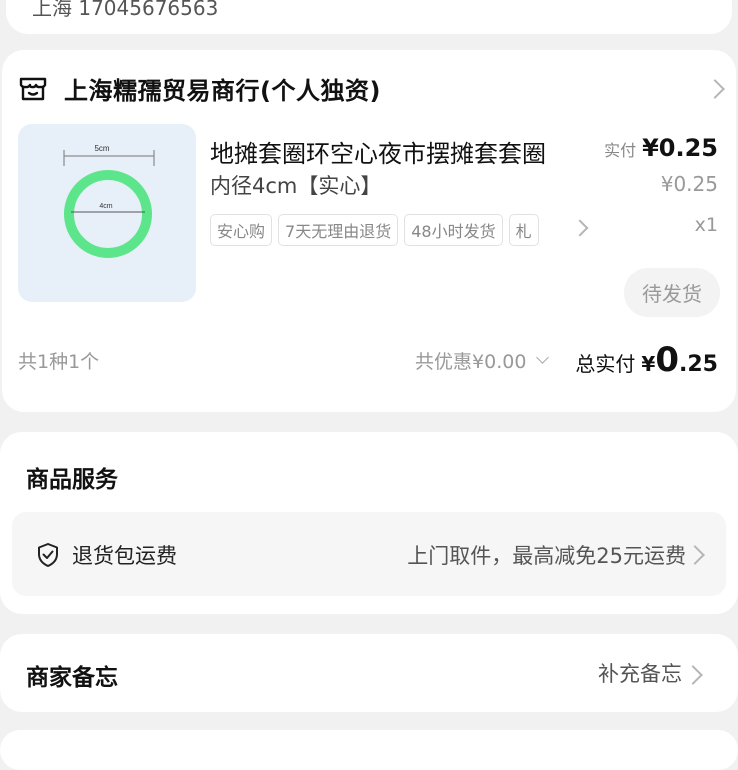 The height and width of the screenshot is (770, 738). Describe the element at coordinates (222, 88) in the screenshot. I see `shop-name: 上海糯孺贸易商行(个人独资)` at that location.